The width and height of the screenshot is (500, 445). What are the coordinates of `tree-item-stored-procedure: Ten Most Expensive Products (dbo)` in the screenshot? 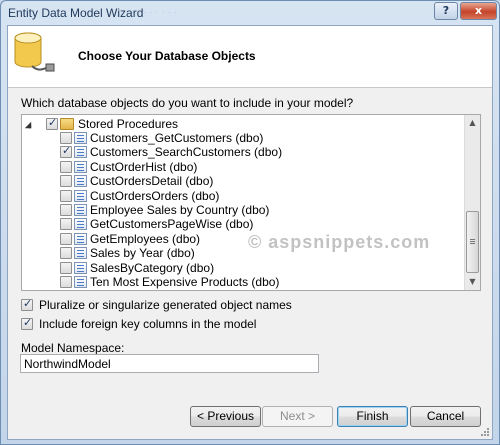 It's located at (242, 282).